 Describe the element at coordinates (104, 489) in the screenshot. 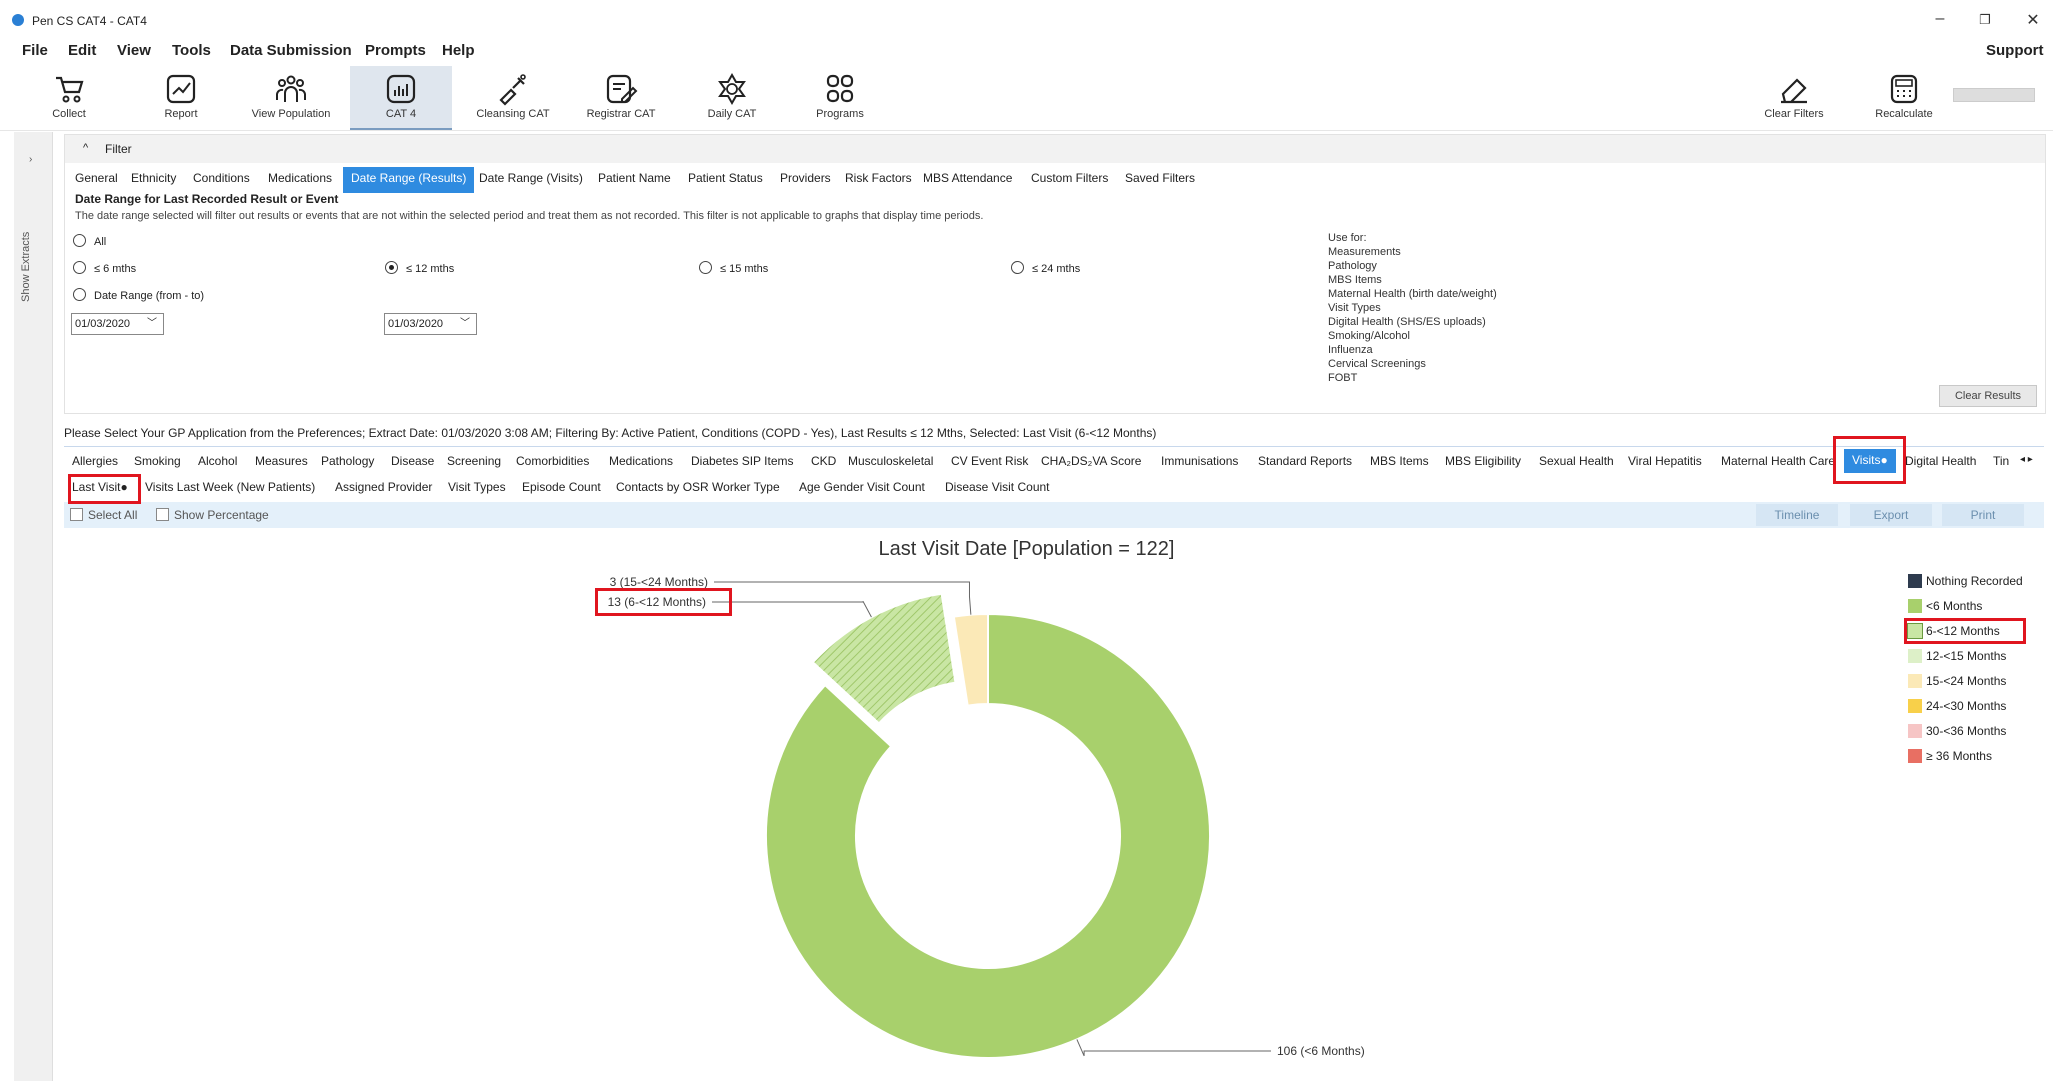

I see `highlight-last-visit-tab` at that location.